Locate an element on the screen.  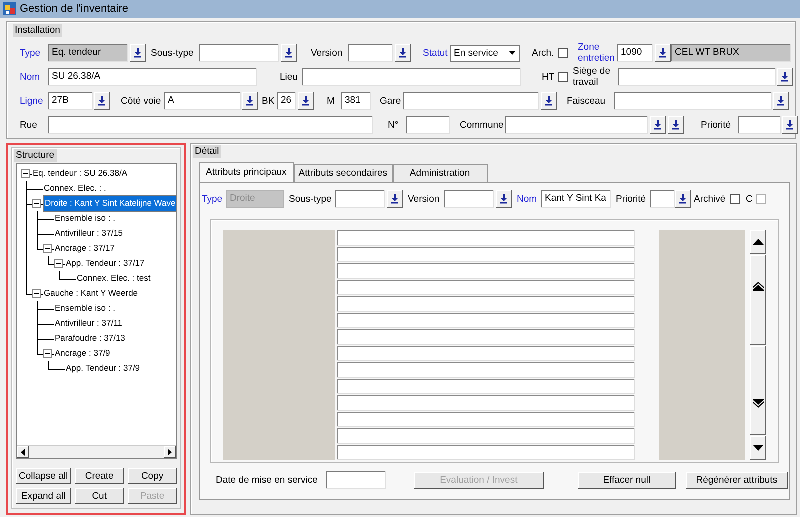
double-chevron-up-icon is located at coordinates (758, 286).